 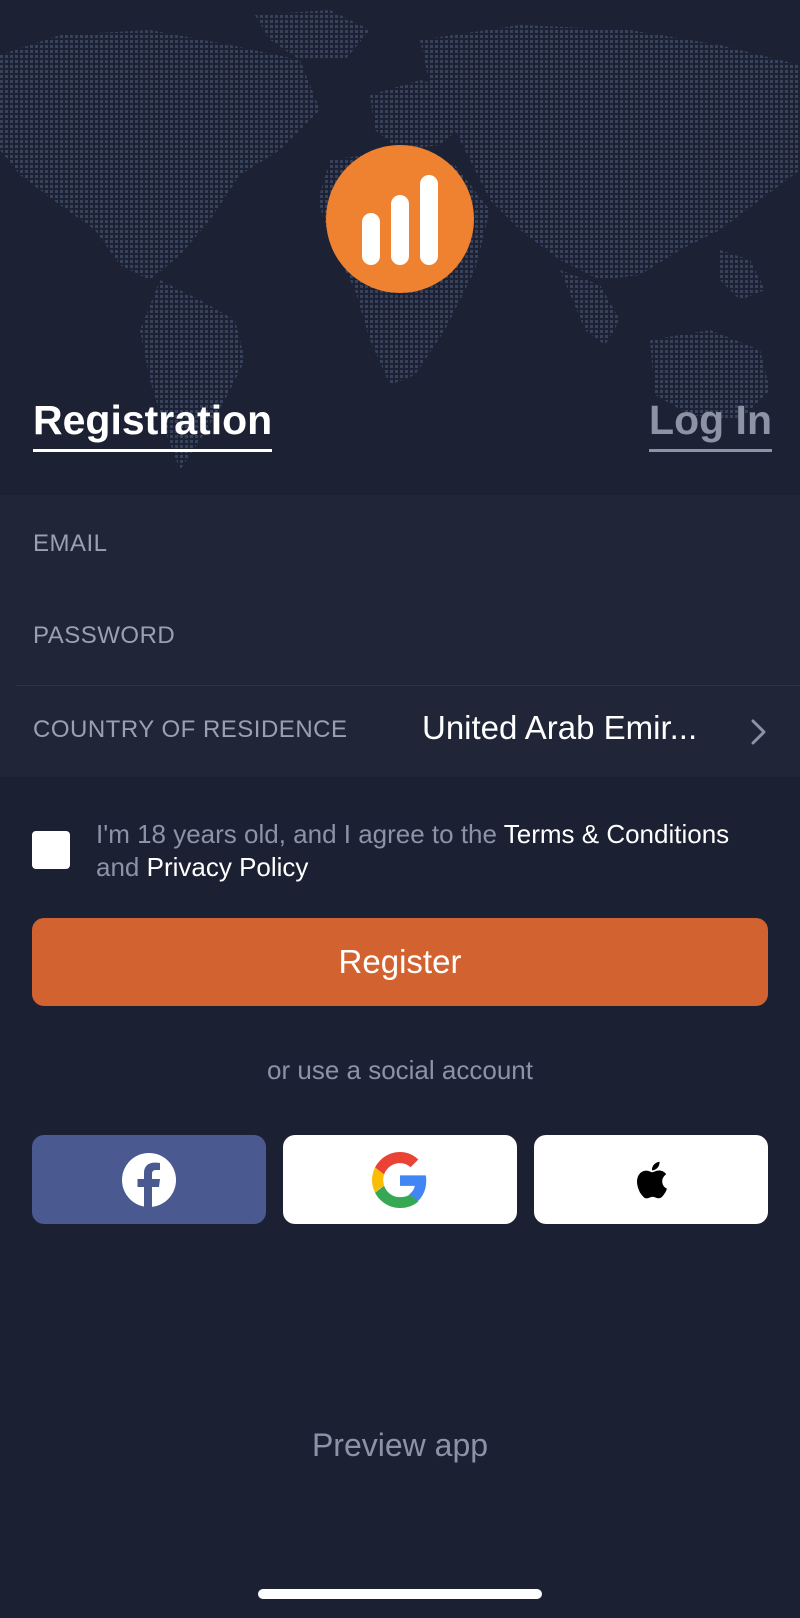 What do you see at coordinates (400, 425) in the screenshot?
I see `auth-tabs: Registration Log In` at bounding box center [400, 425].